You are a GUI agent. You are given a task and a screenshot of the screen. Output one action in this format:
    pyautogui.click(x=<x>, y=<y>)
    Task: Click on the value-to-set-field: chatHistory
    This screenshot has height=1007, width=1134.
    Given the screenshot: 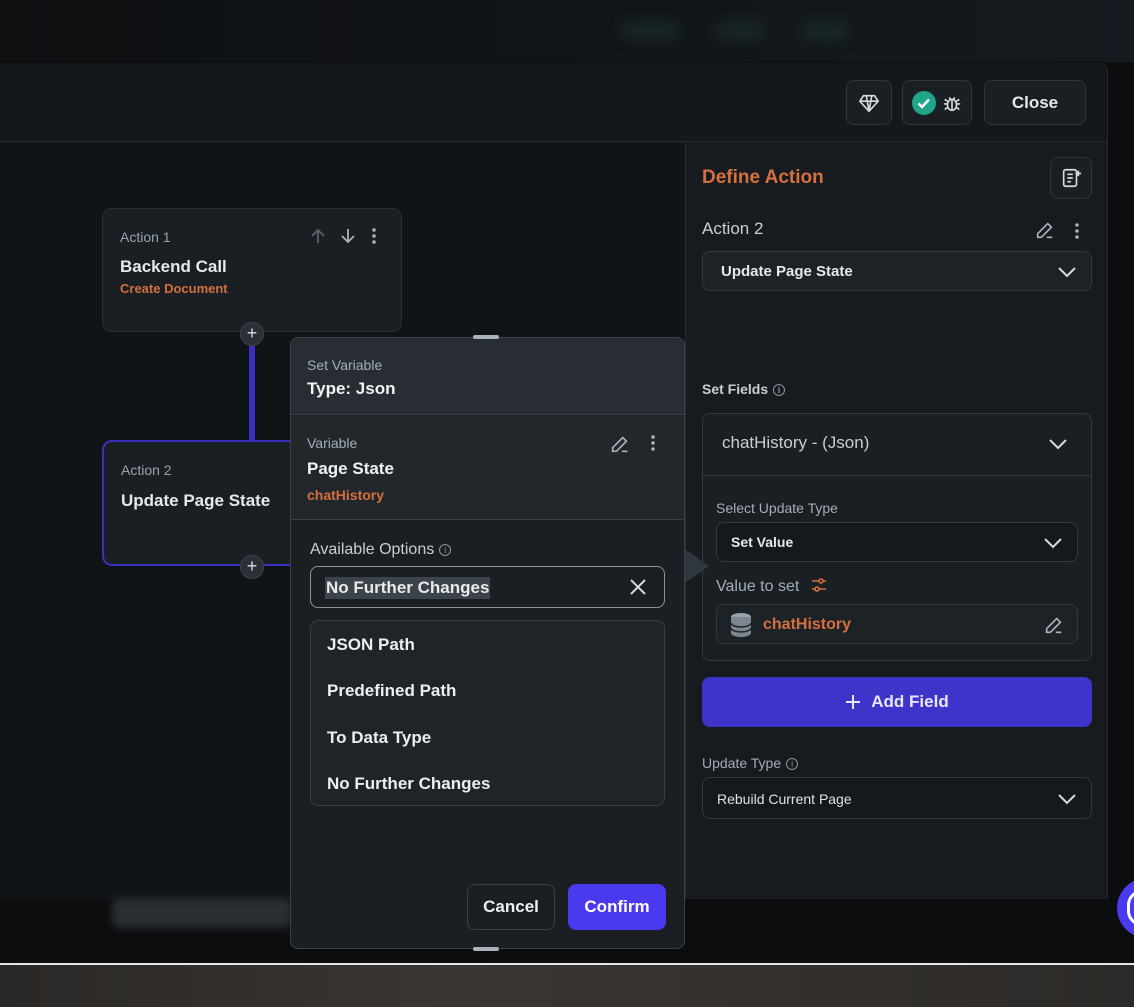 What is the action you would take?
    pyautogui.click(x=897, y=624)
    